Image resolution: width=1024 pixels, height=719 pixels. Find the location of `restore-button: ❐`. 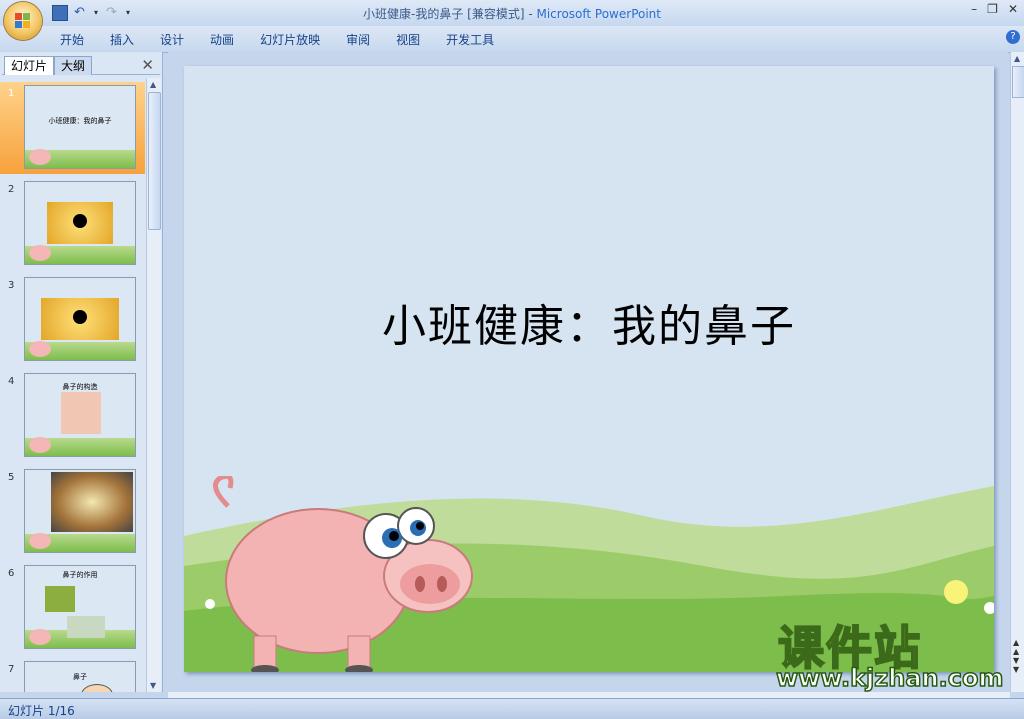

restore-button: ❐ is located at coordinates (992, 9).